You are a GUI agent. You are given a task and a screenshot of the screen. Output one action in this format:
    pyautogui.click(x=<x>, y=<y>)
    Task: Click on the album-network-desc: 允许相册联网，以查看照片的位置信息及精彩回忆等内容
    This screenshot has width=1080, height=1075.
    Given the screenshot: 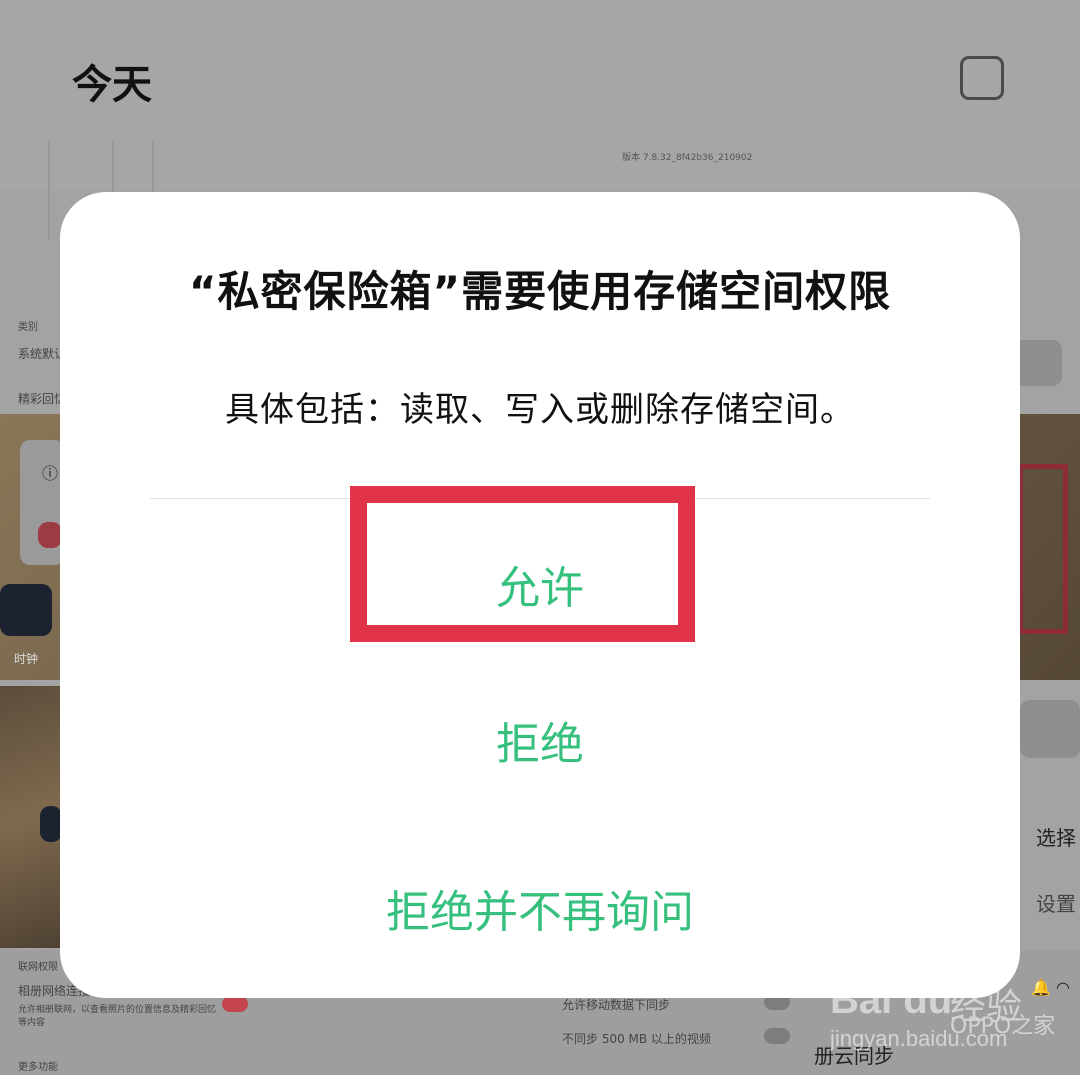 What is the action you would take?
    pyautogui.click(x=117, y=1016)
    